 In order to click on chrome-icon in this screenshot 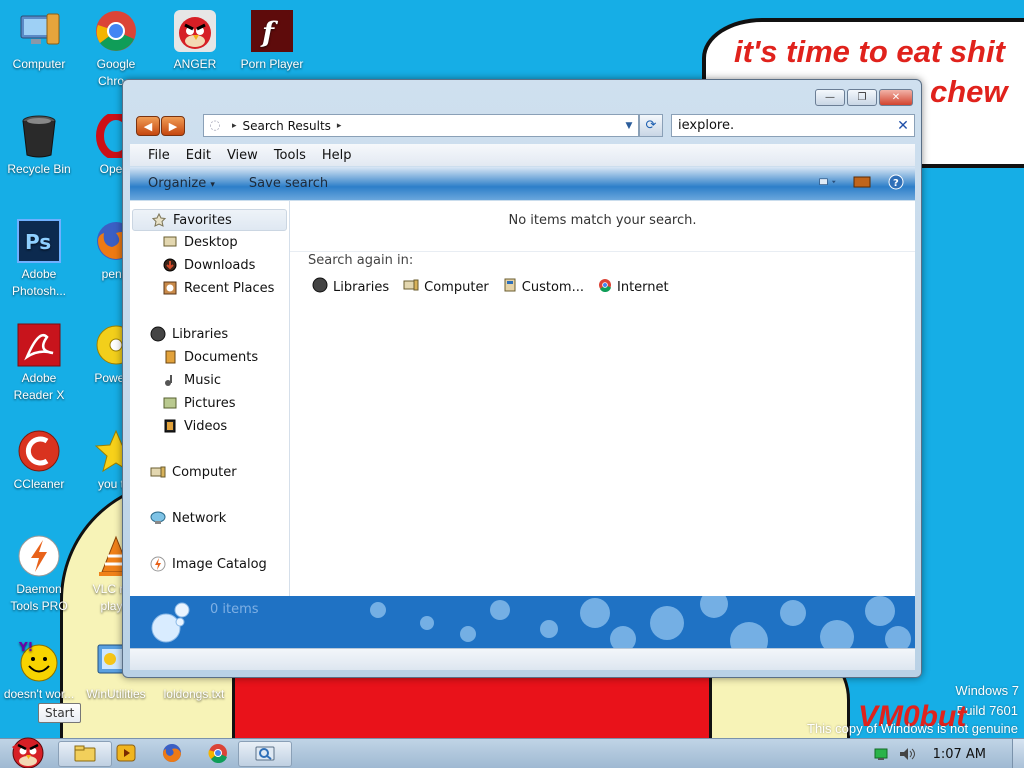, I will do `click(116, 31)`.